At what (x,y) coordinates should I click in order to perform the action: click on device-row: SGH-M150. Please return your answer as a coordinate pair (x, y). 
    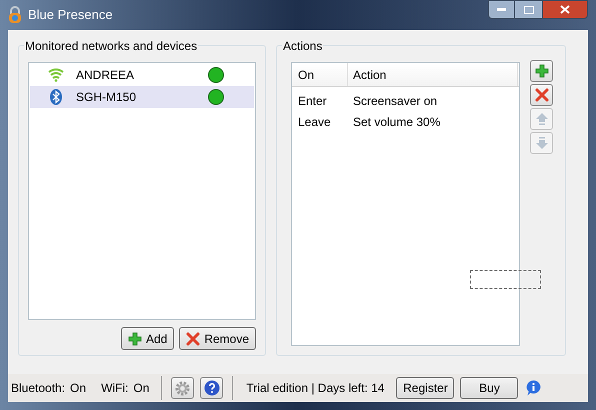
    Looking at the image, I should click on (142, 97).